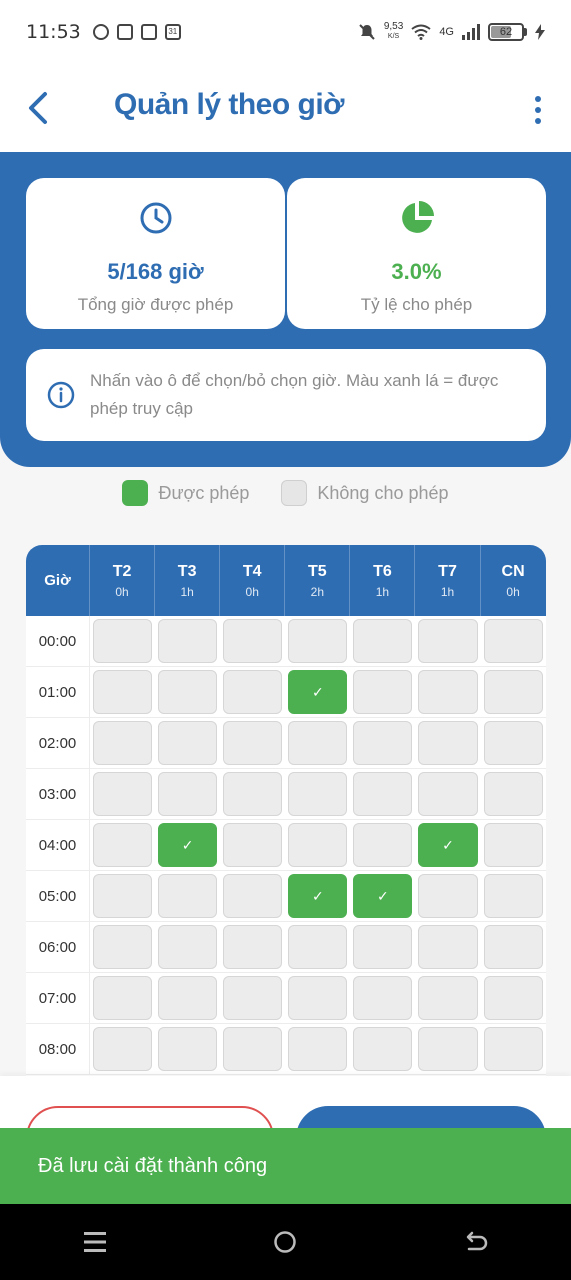 This screenshot has width=571, height=1280. Describe the element at coordinates (285, 109) in the screenshot. I see `app-bar: Quản lý theo giờ` at that location.